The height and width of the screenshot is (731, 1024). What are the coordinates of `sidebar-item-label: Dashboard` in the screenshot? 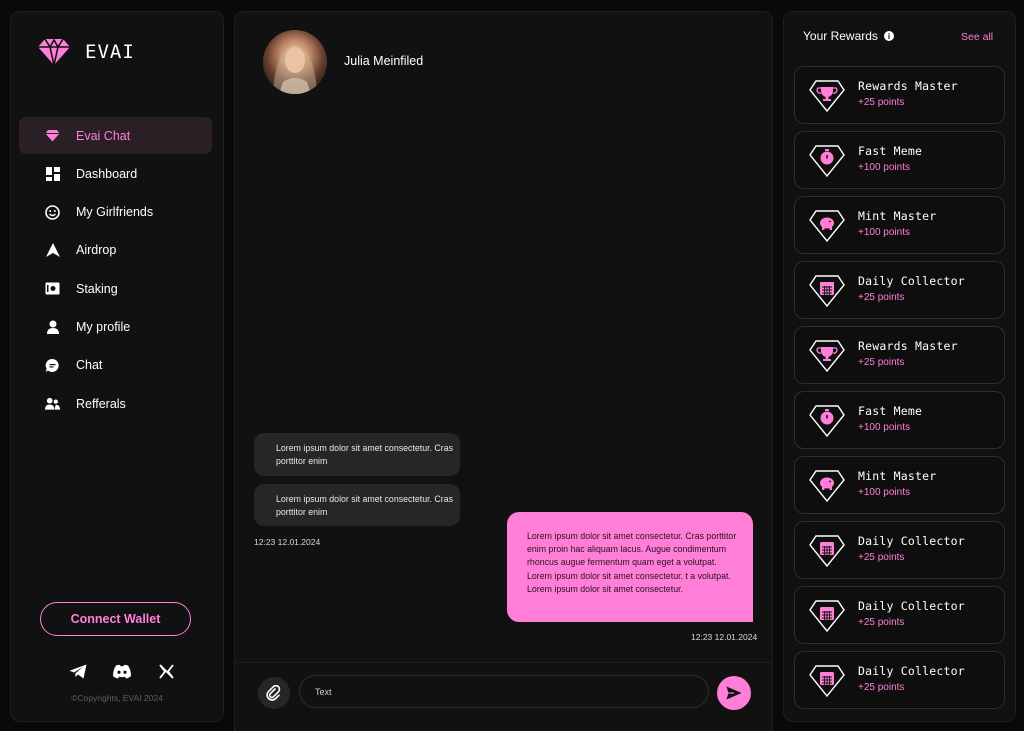 It's located at (107, 173).